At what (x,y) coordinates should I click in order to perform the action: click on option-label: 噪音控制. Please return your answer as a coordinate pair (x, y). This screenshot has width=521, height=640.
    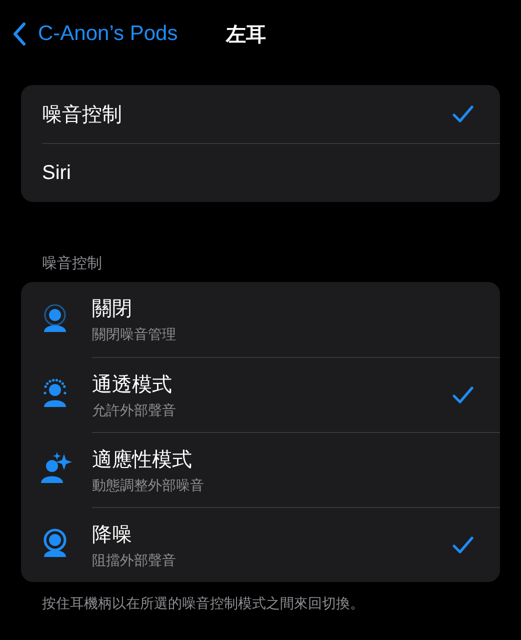
    Looking at the image, I should click on (82, 114).